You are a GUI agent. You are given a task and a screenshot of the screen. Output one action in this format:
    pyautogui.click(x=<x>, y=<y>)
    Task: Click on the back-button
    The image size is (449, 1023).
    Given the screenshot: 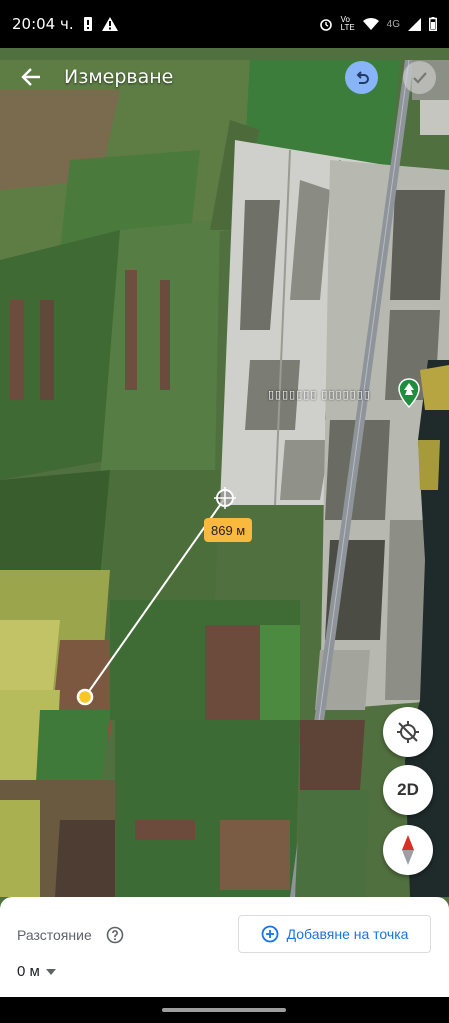 What is the action you would take?
    pyautogui.click(x=31, y=77)
    